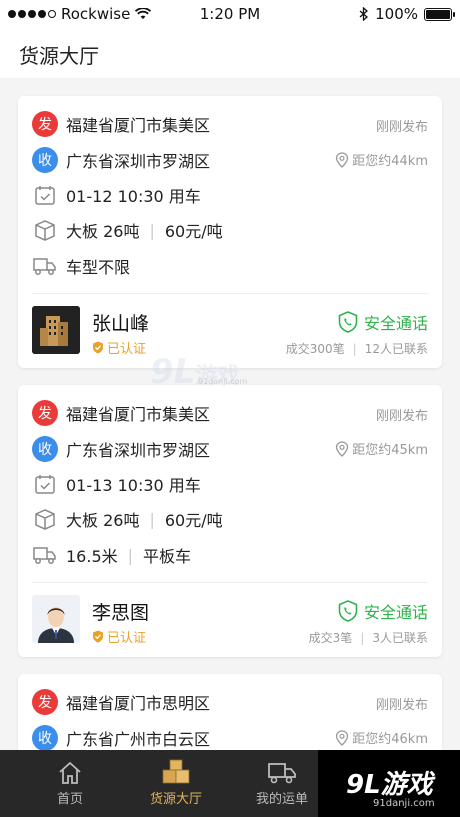 The image size is (460, 817). I want to click on person-avatar-icon, so click(56, 619).